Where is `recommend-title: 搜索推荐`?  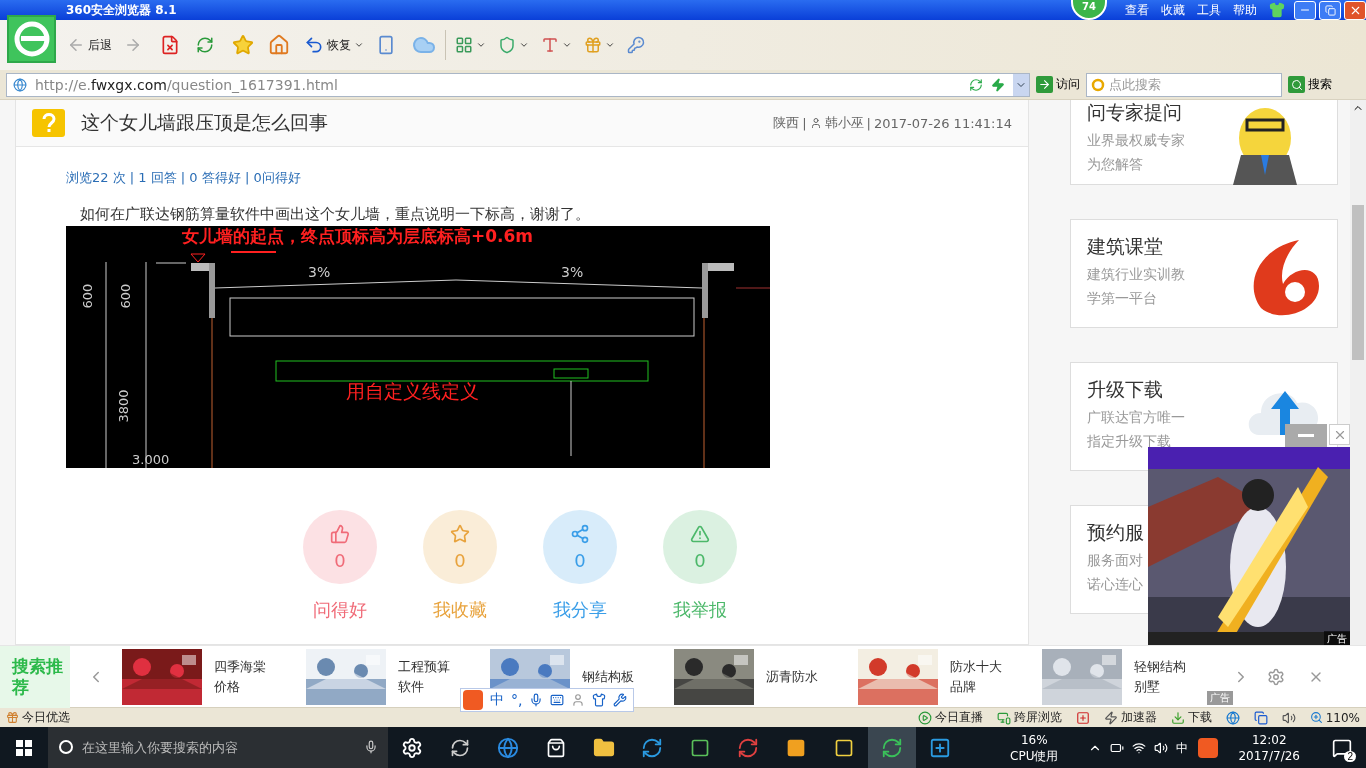 recommend-title: 搜索推荐 is located at coordinates (35, 676).